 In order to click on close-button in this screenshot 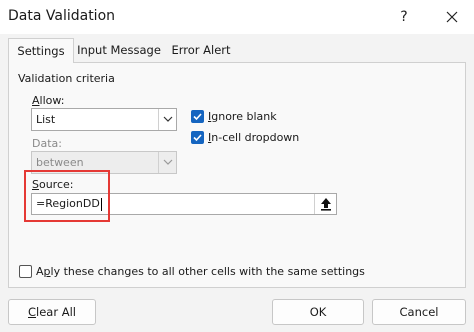, I will do `click(452, 17)`.